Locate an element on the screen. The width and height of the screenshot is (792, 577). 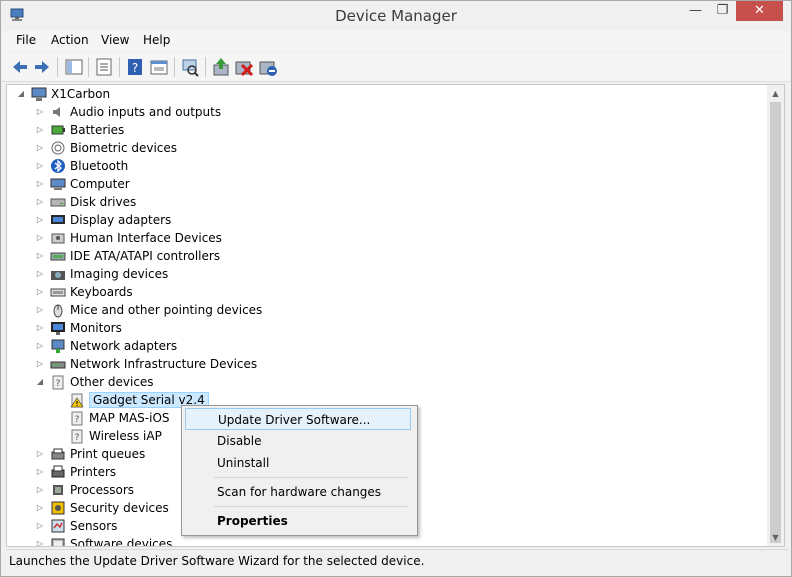
menu-view: View is located at coordinates (115, 40).